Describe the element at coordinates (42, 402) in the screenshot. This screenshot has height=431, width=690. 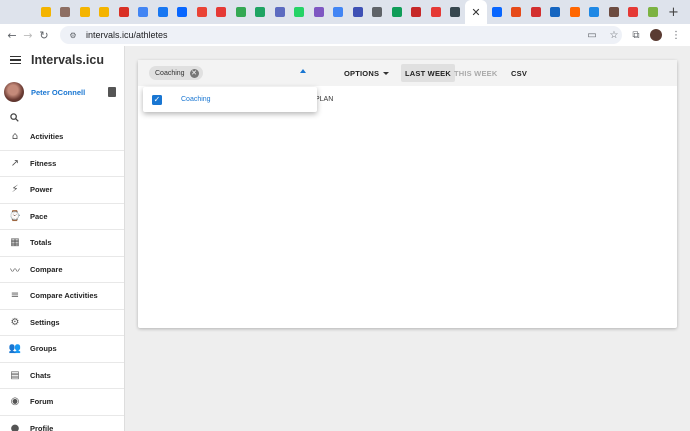
I see `sidebar-item-label: Forum` at that location.